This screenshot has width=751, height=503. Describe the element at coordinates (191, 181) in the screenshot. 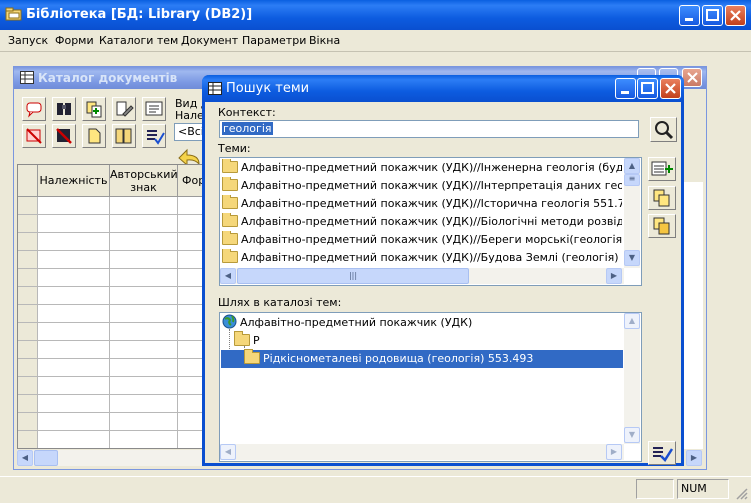

I see `column-header-form: Фор` at that location.